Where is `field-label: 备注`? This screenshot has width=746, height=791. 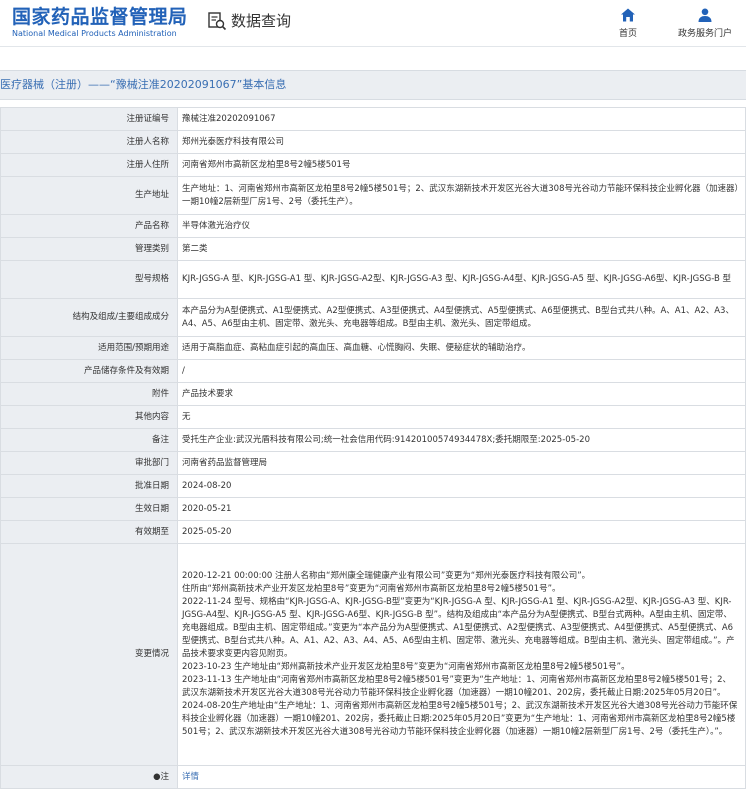
field-label: 备注 is located at coordinates (89, 440).